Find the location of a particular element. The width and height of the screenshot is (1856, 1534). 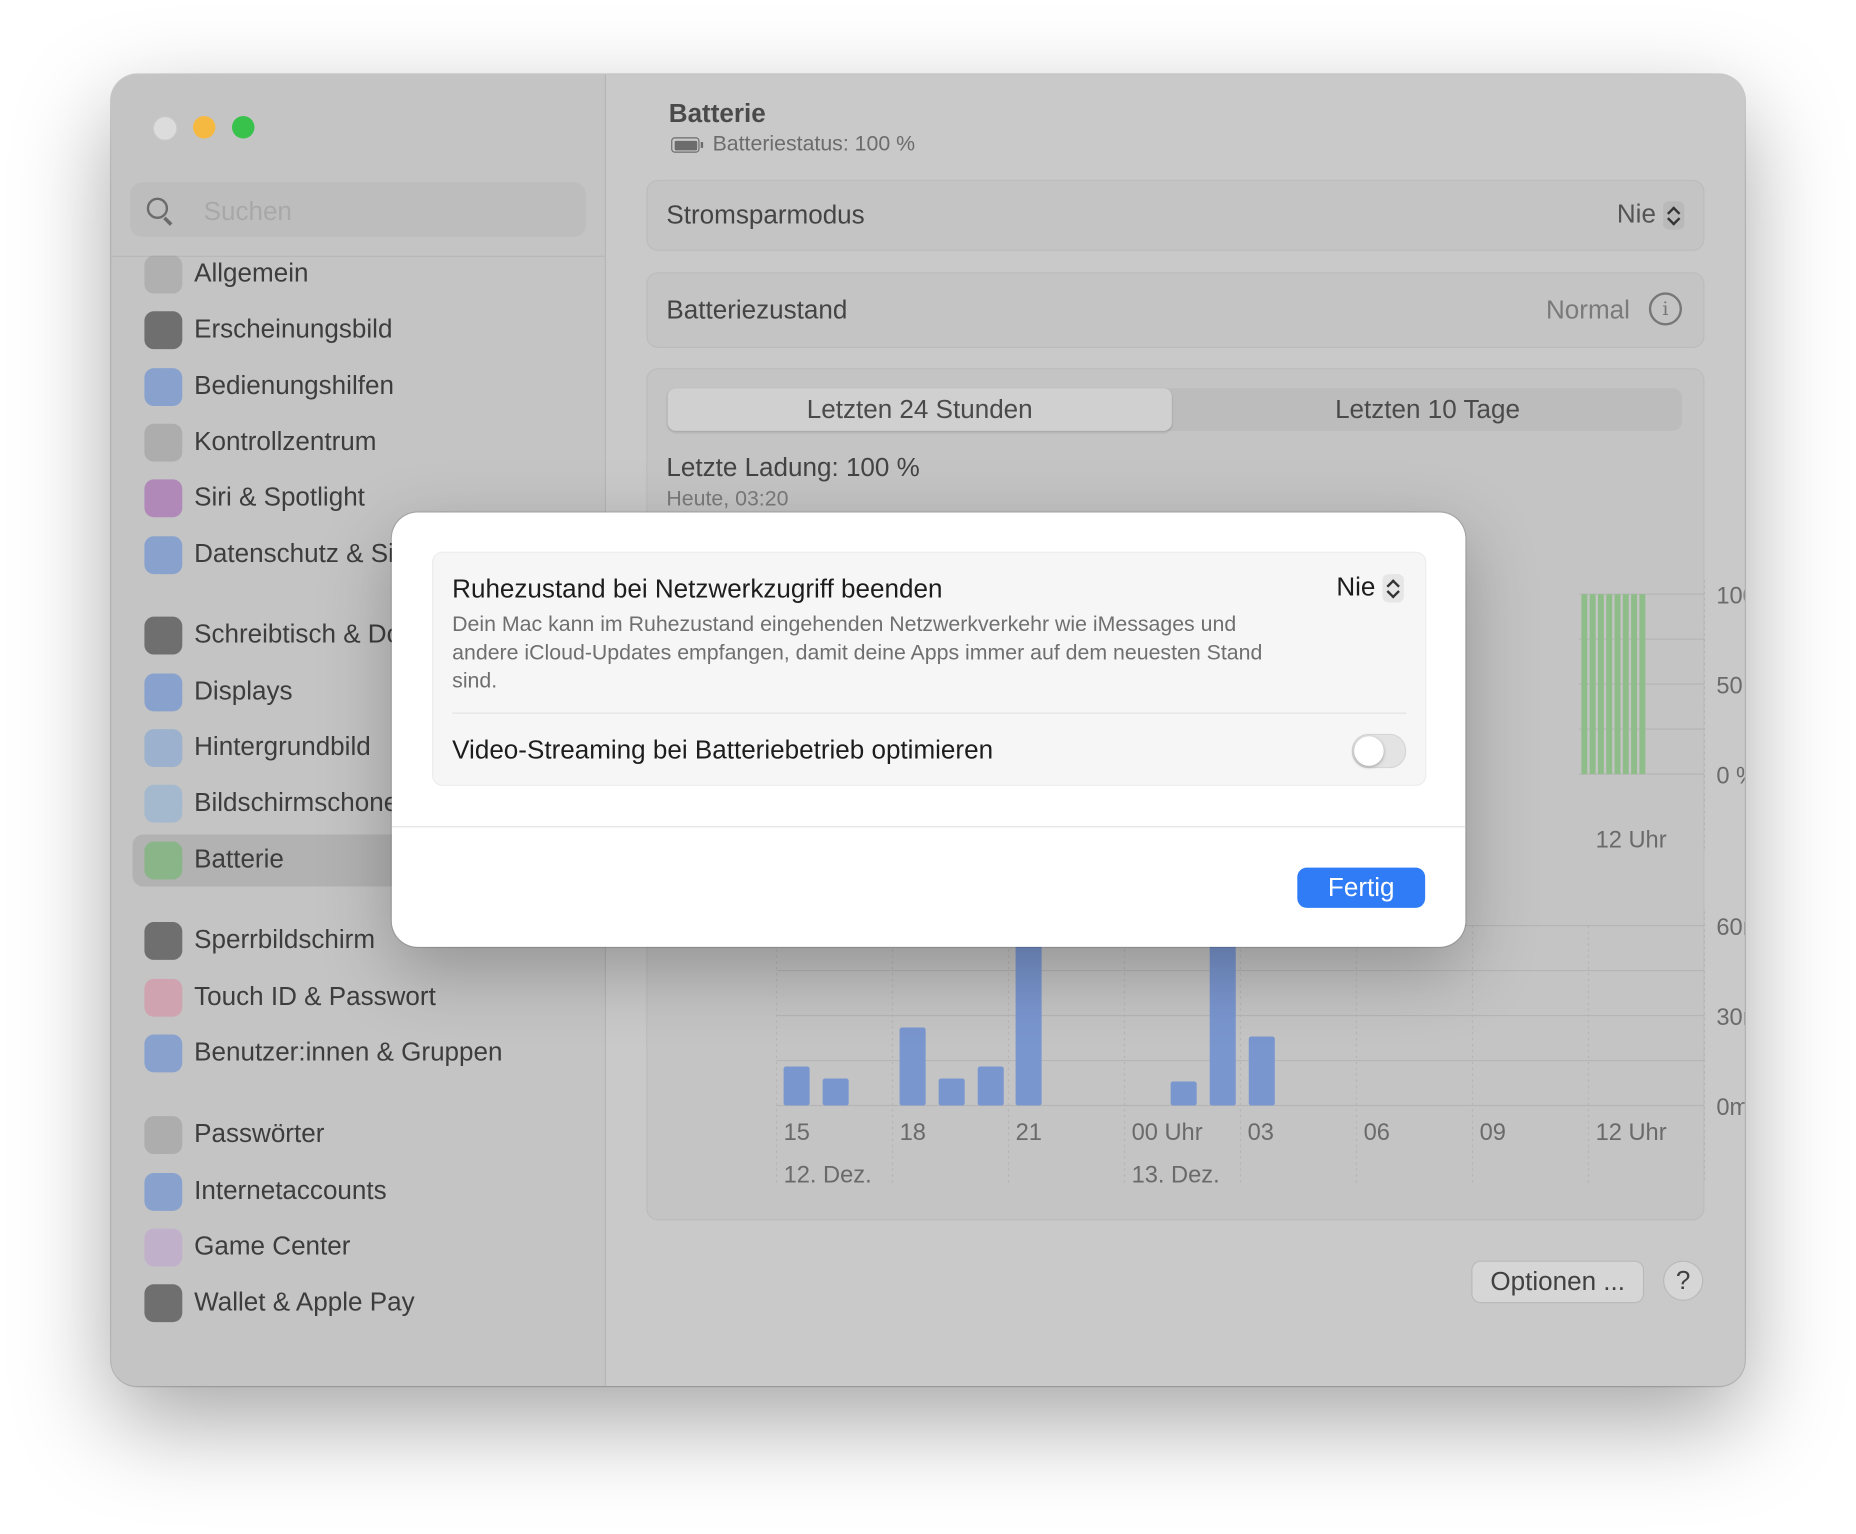

x-tick-label: 21 is located at coordinates (1029, 1133).